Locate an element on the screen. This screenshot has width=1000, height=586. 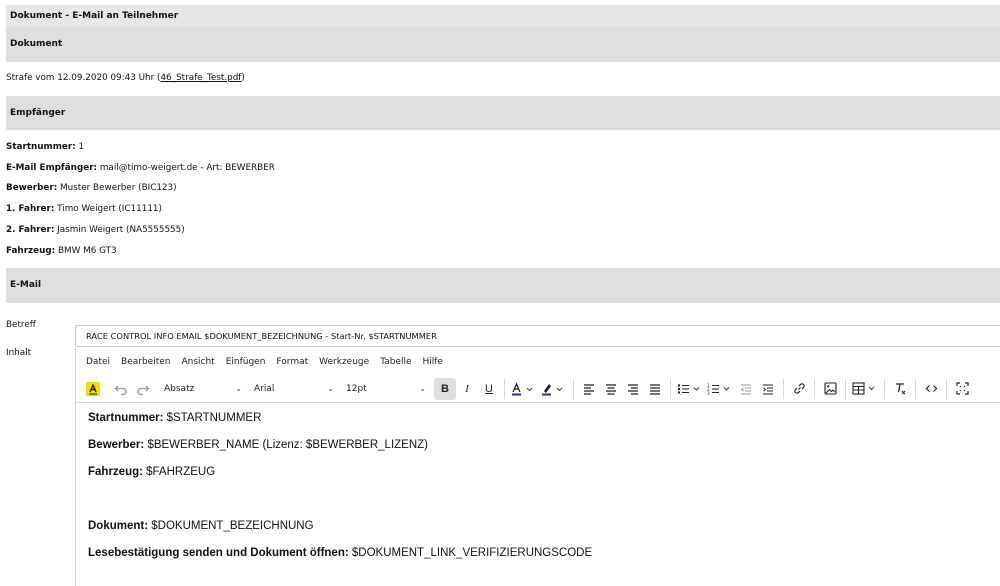
menu-tabelle: Tabelle is located at coordinates (395, 362).